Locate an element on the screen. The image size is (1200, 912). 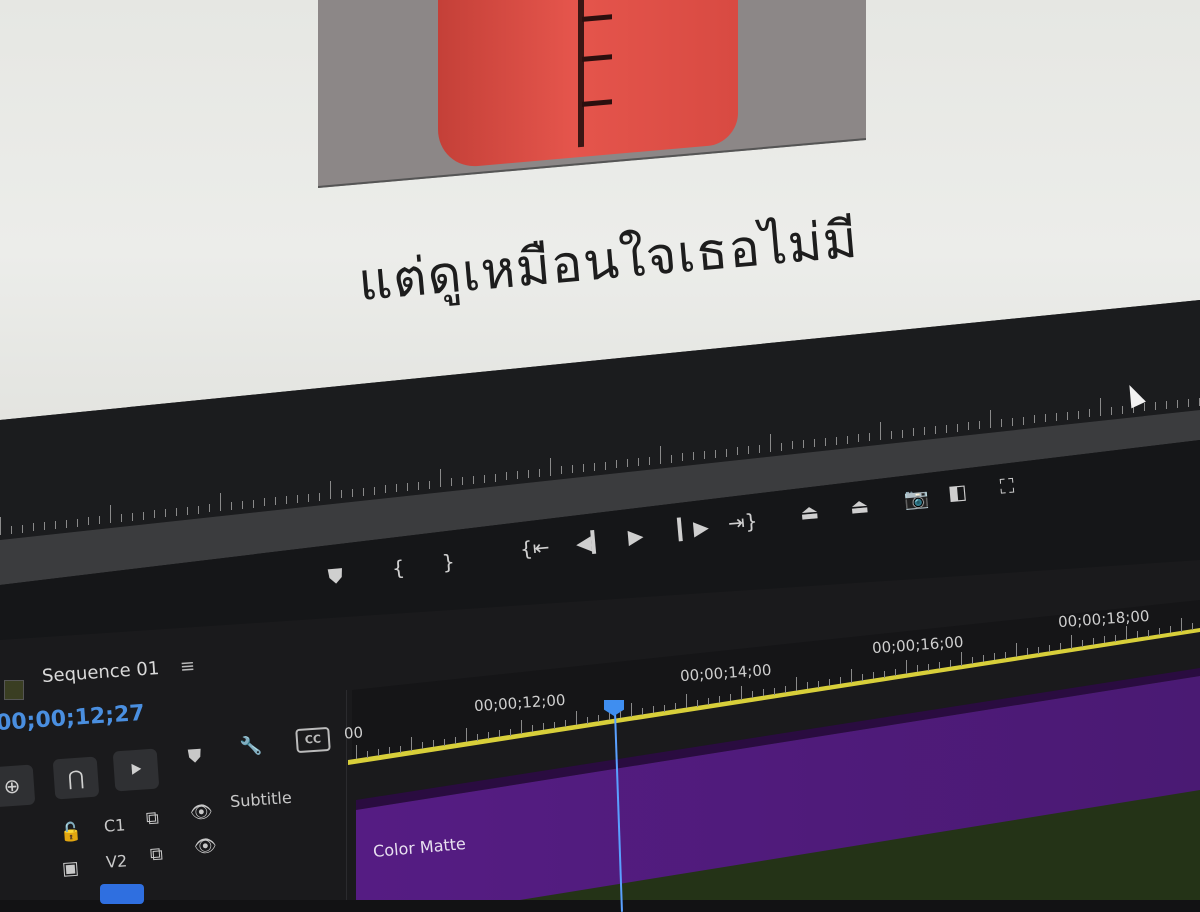
insert-nest-toggle: ⊕ is located at coordinates (18, 786).